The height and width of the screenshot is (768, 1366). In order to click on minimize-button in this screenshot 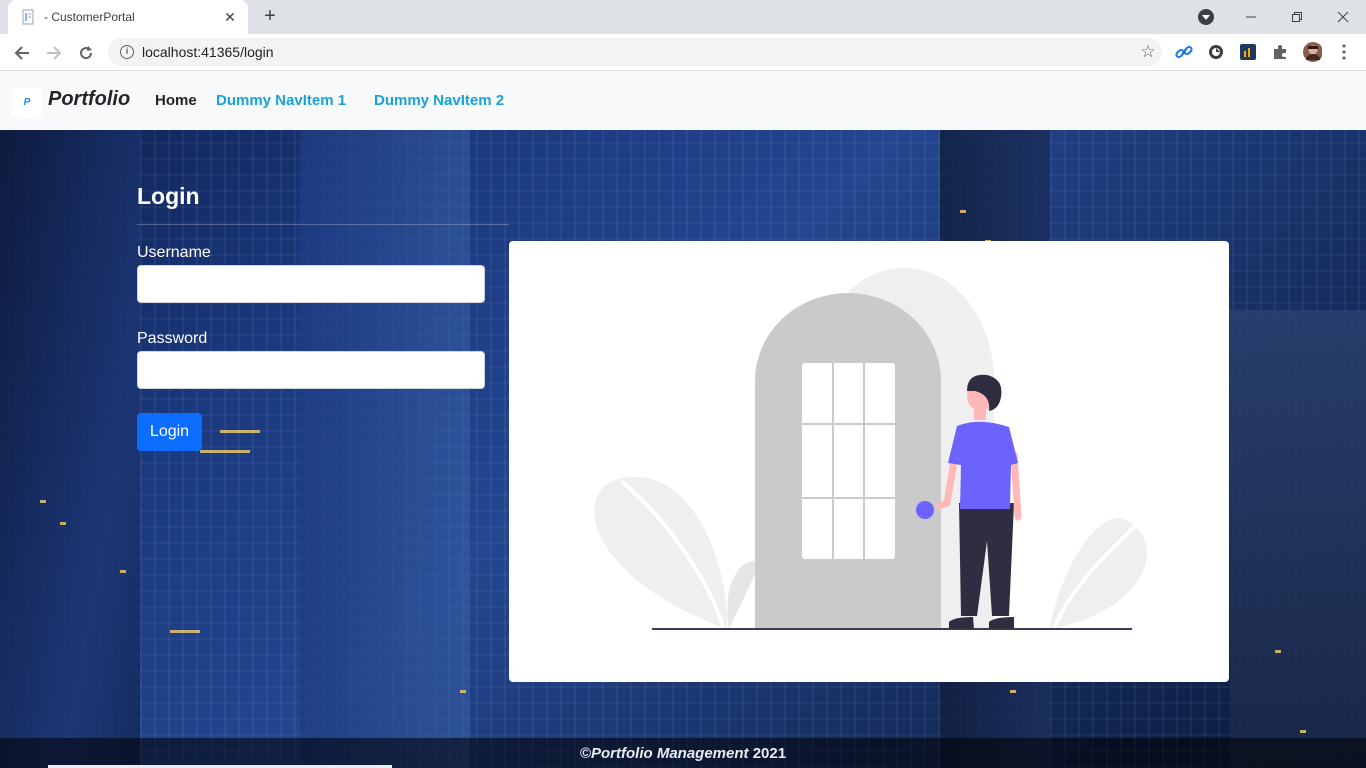, I will do `click(1251, 17)`.